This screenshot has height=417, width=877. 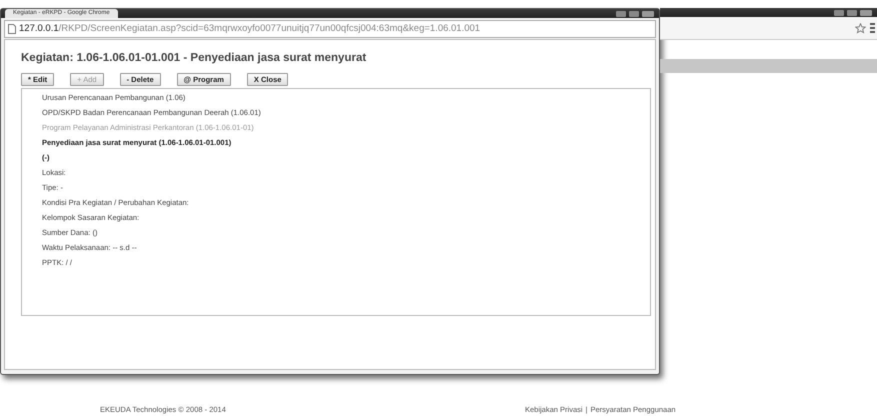 What do you see at coordinates (860, 28) in the screenshot?
I see `star-icon` at bounding box center [860, 28].